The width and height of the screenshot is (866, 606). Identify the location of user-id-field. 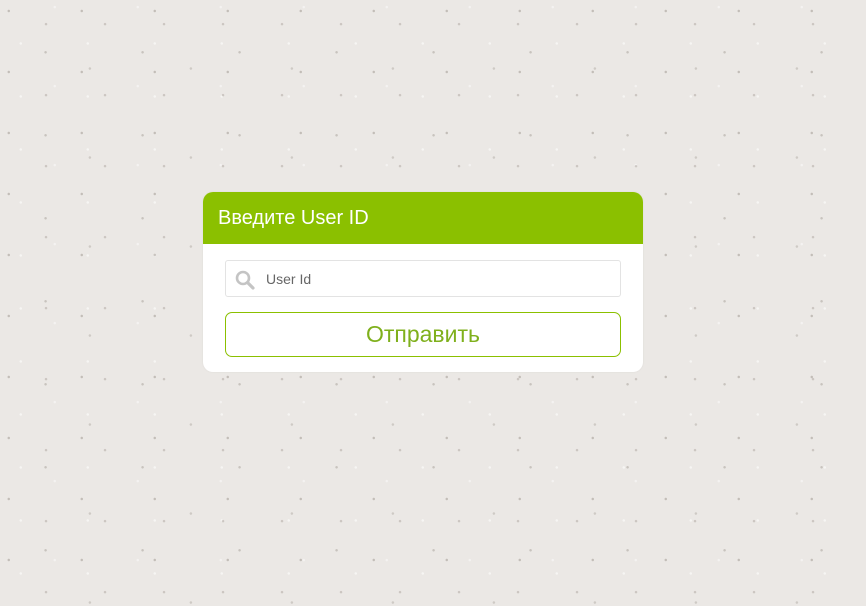
(423, 278).